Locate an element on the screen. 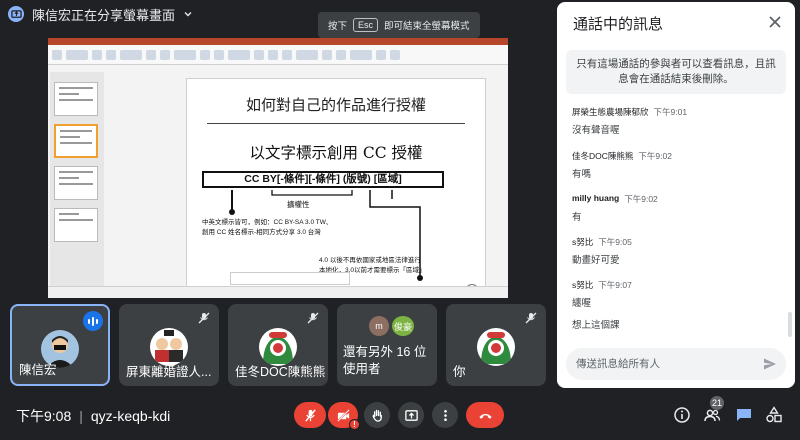  app-ribbon is located at coordinates (278, 55).